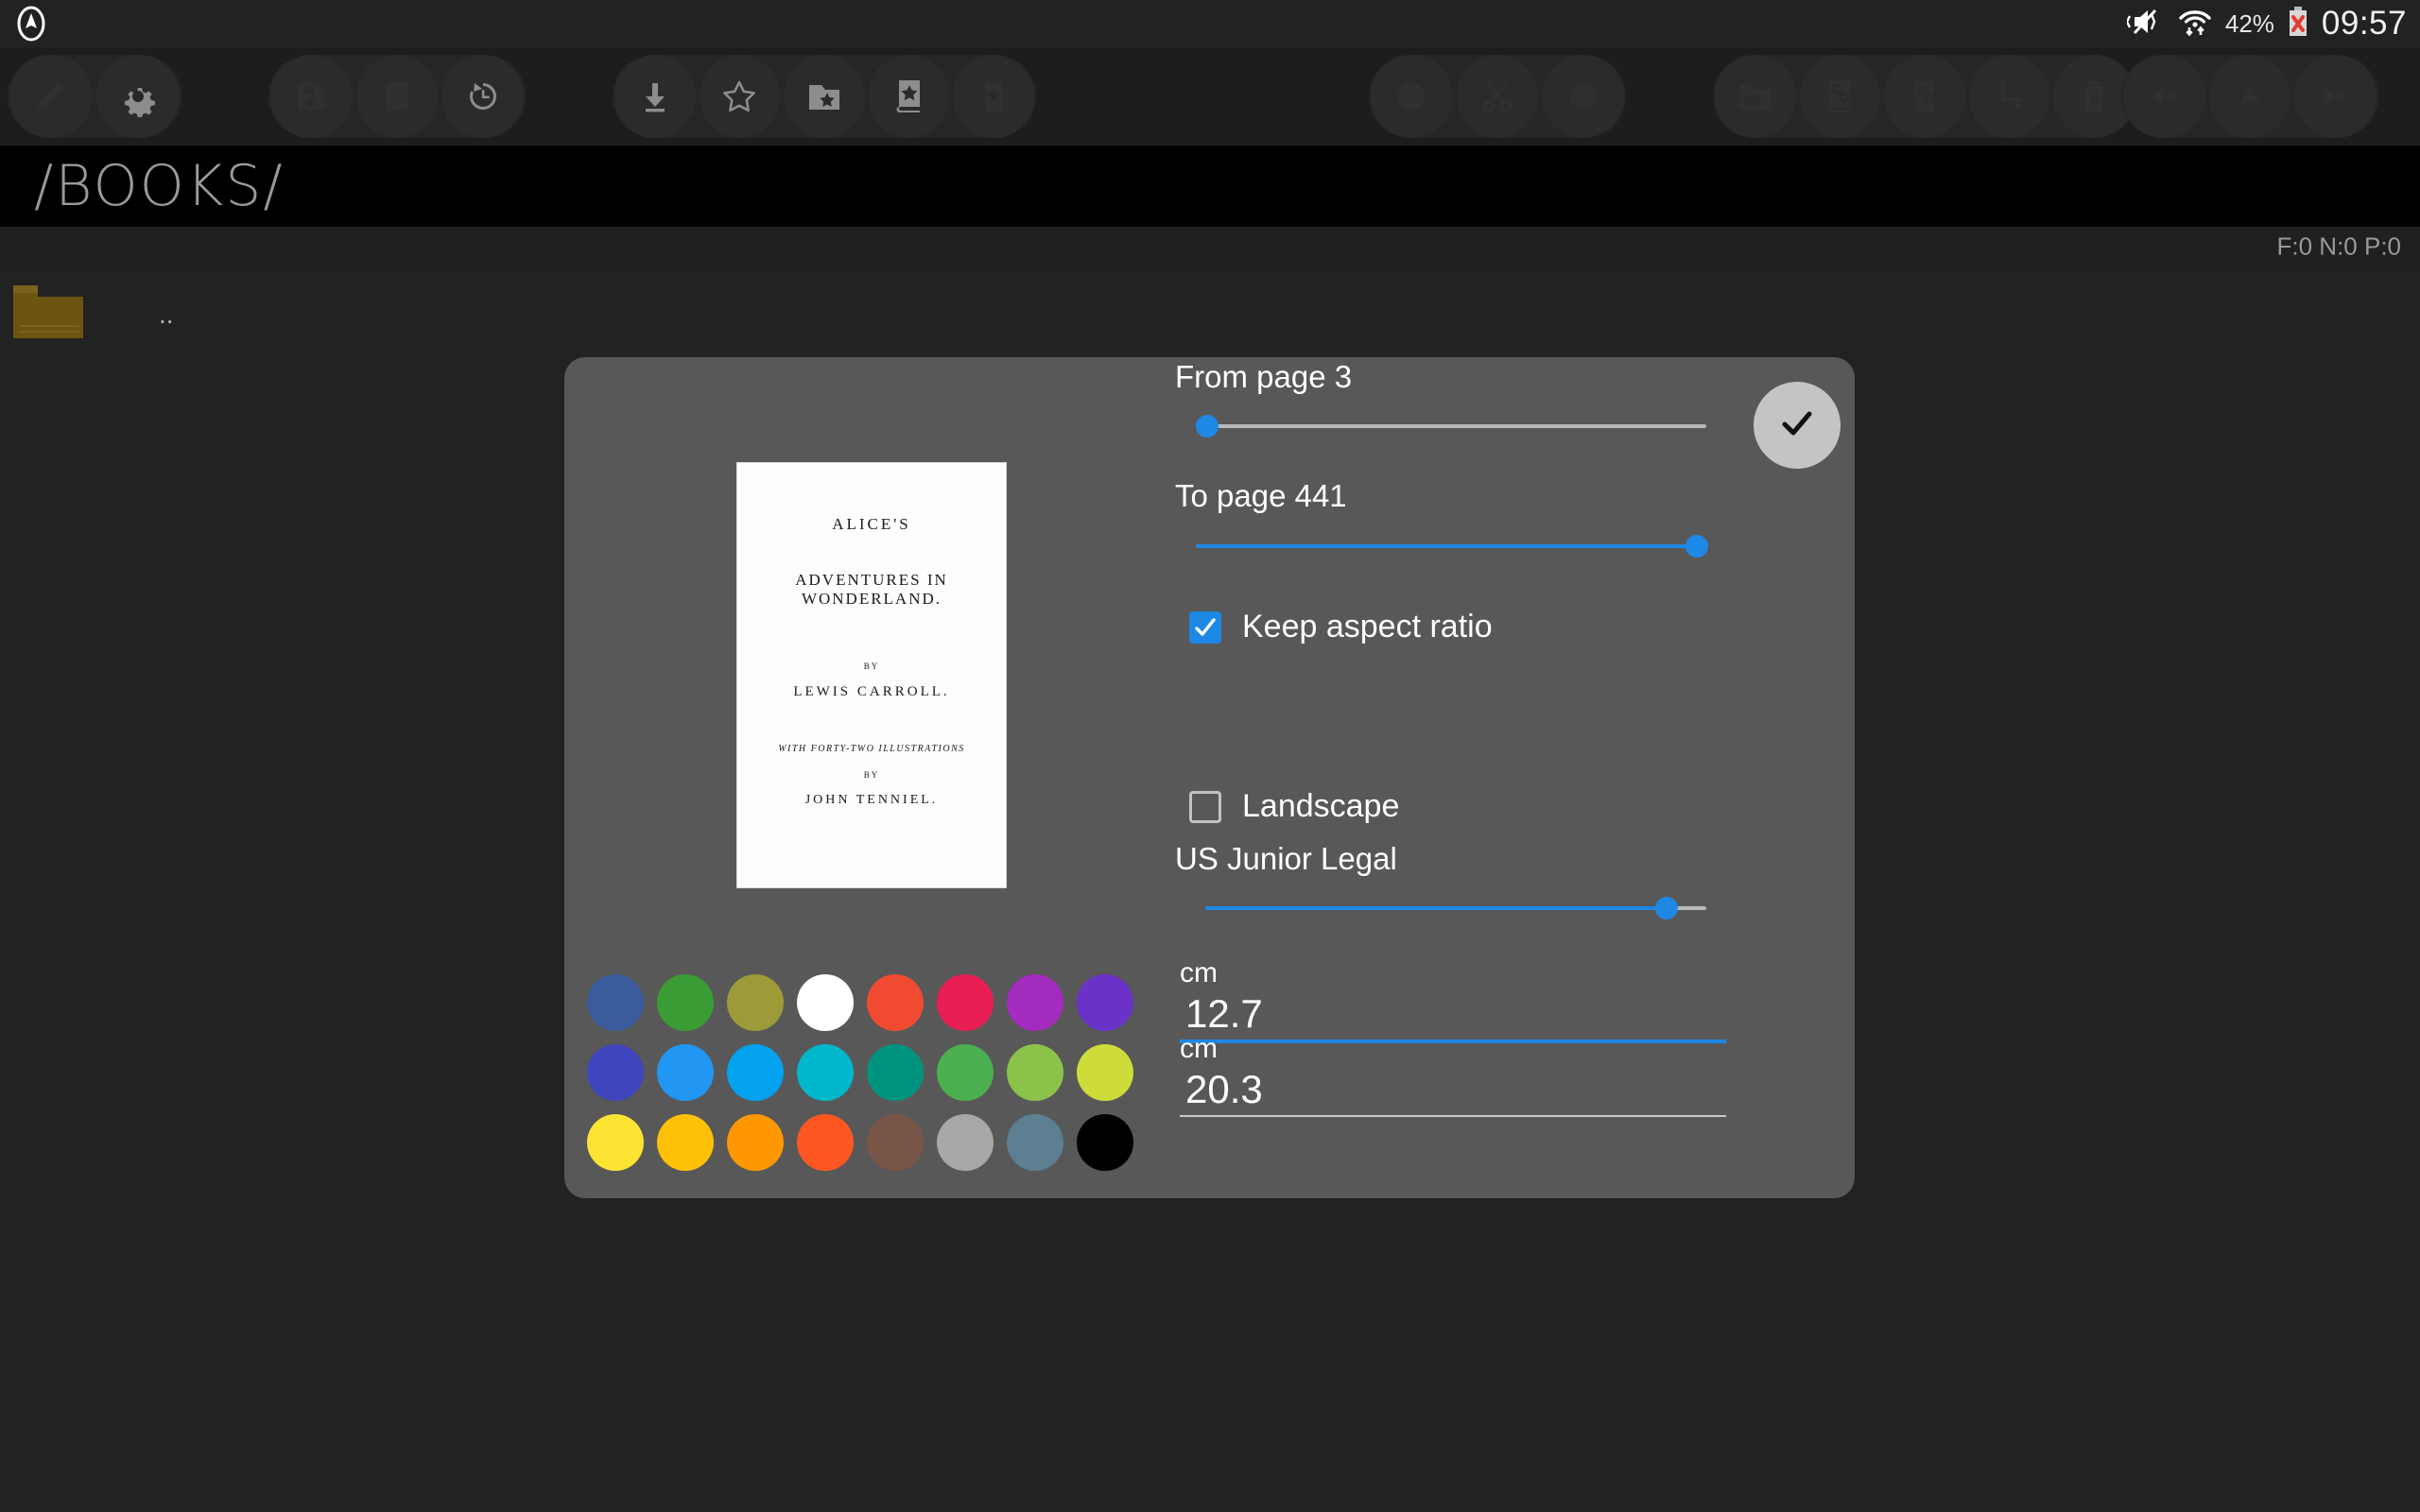 Image resolution: width=2420 pixels, height=1512 pixels. Describe the element at coordinates (1755, 96) in the screenshot. I see `new-folder-button` at that location.